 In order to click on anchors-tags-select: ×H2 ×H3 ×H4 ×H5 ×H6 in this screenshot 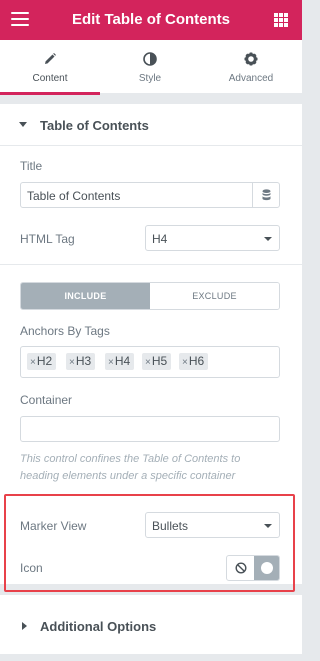, I will do `click(150, 362)`.